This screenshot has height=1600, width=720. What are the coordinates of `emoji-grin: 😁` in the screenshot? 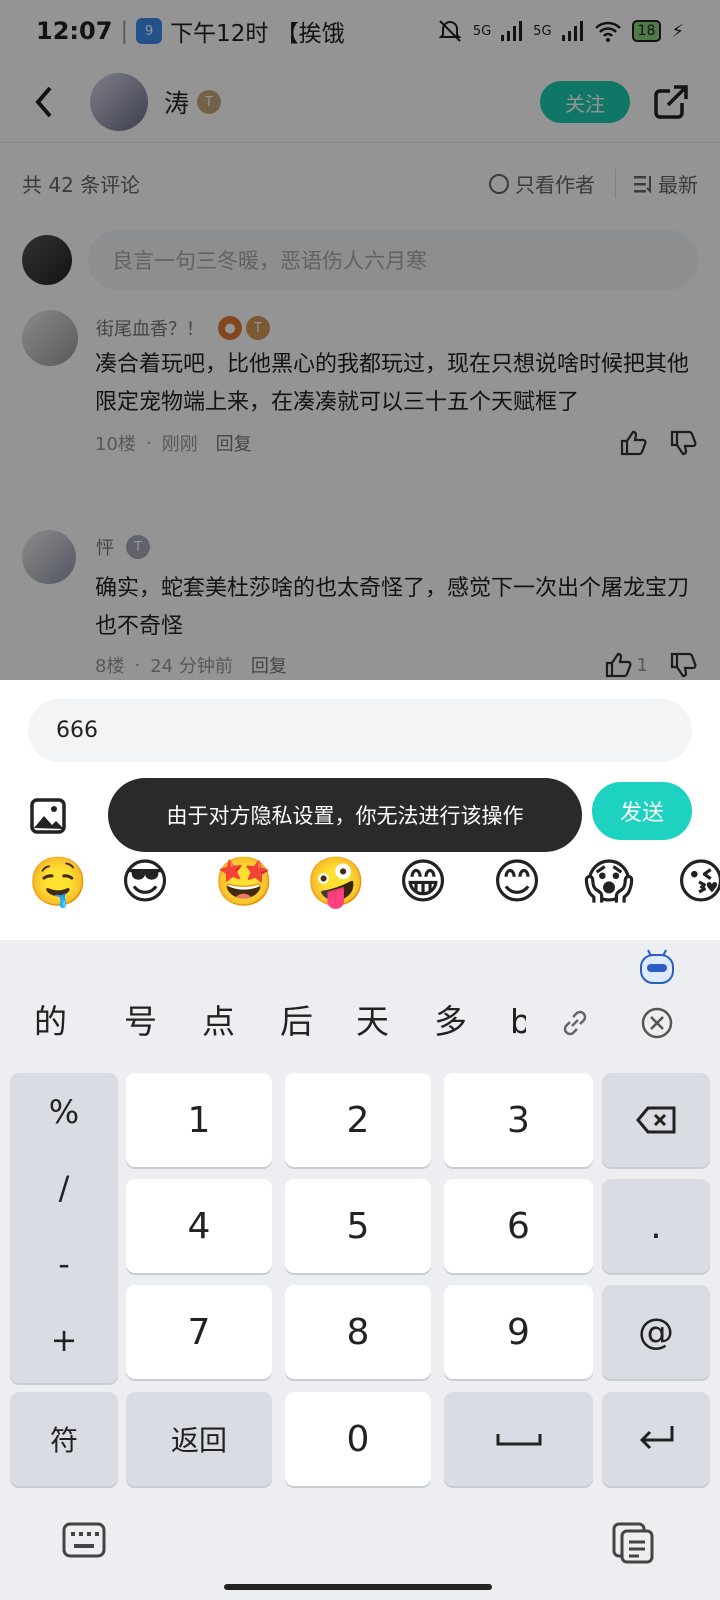 It's located at (423, 882).